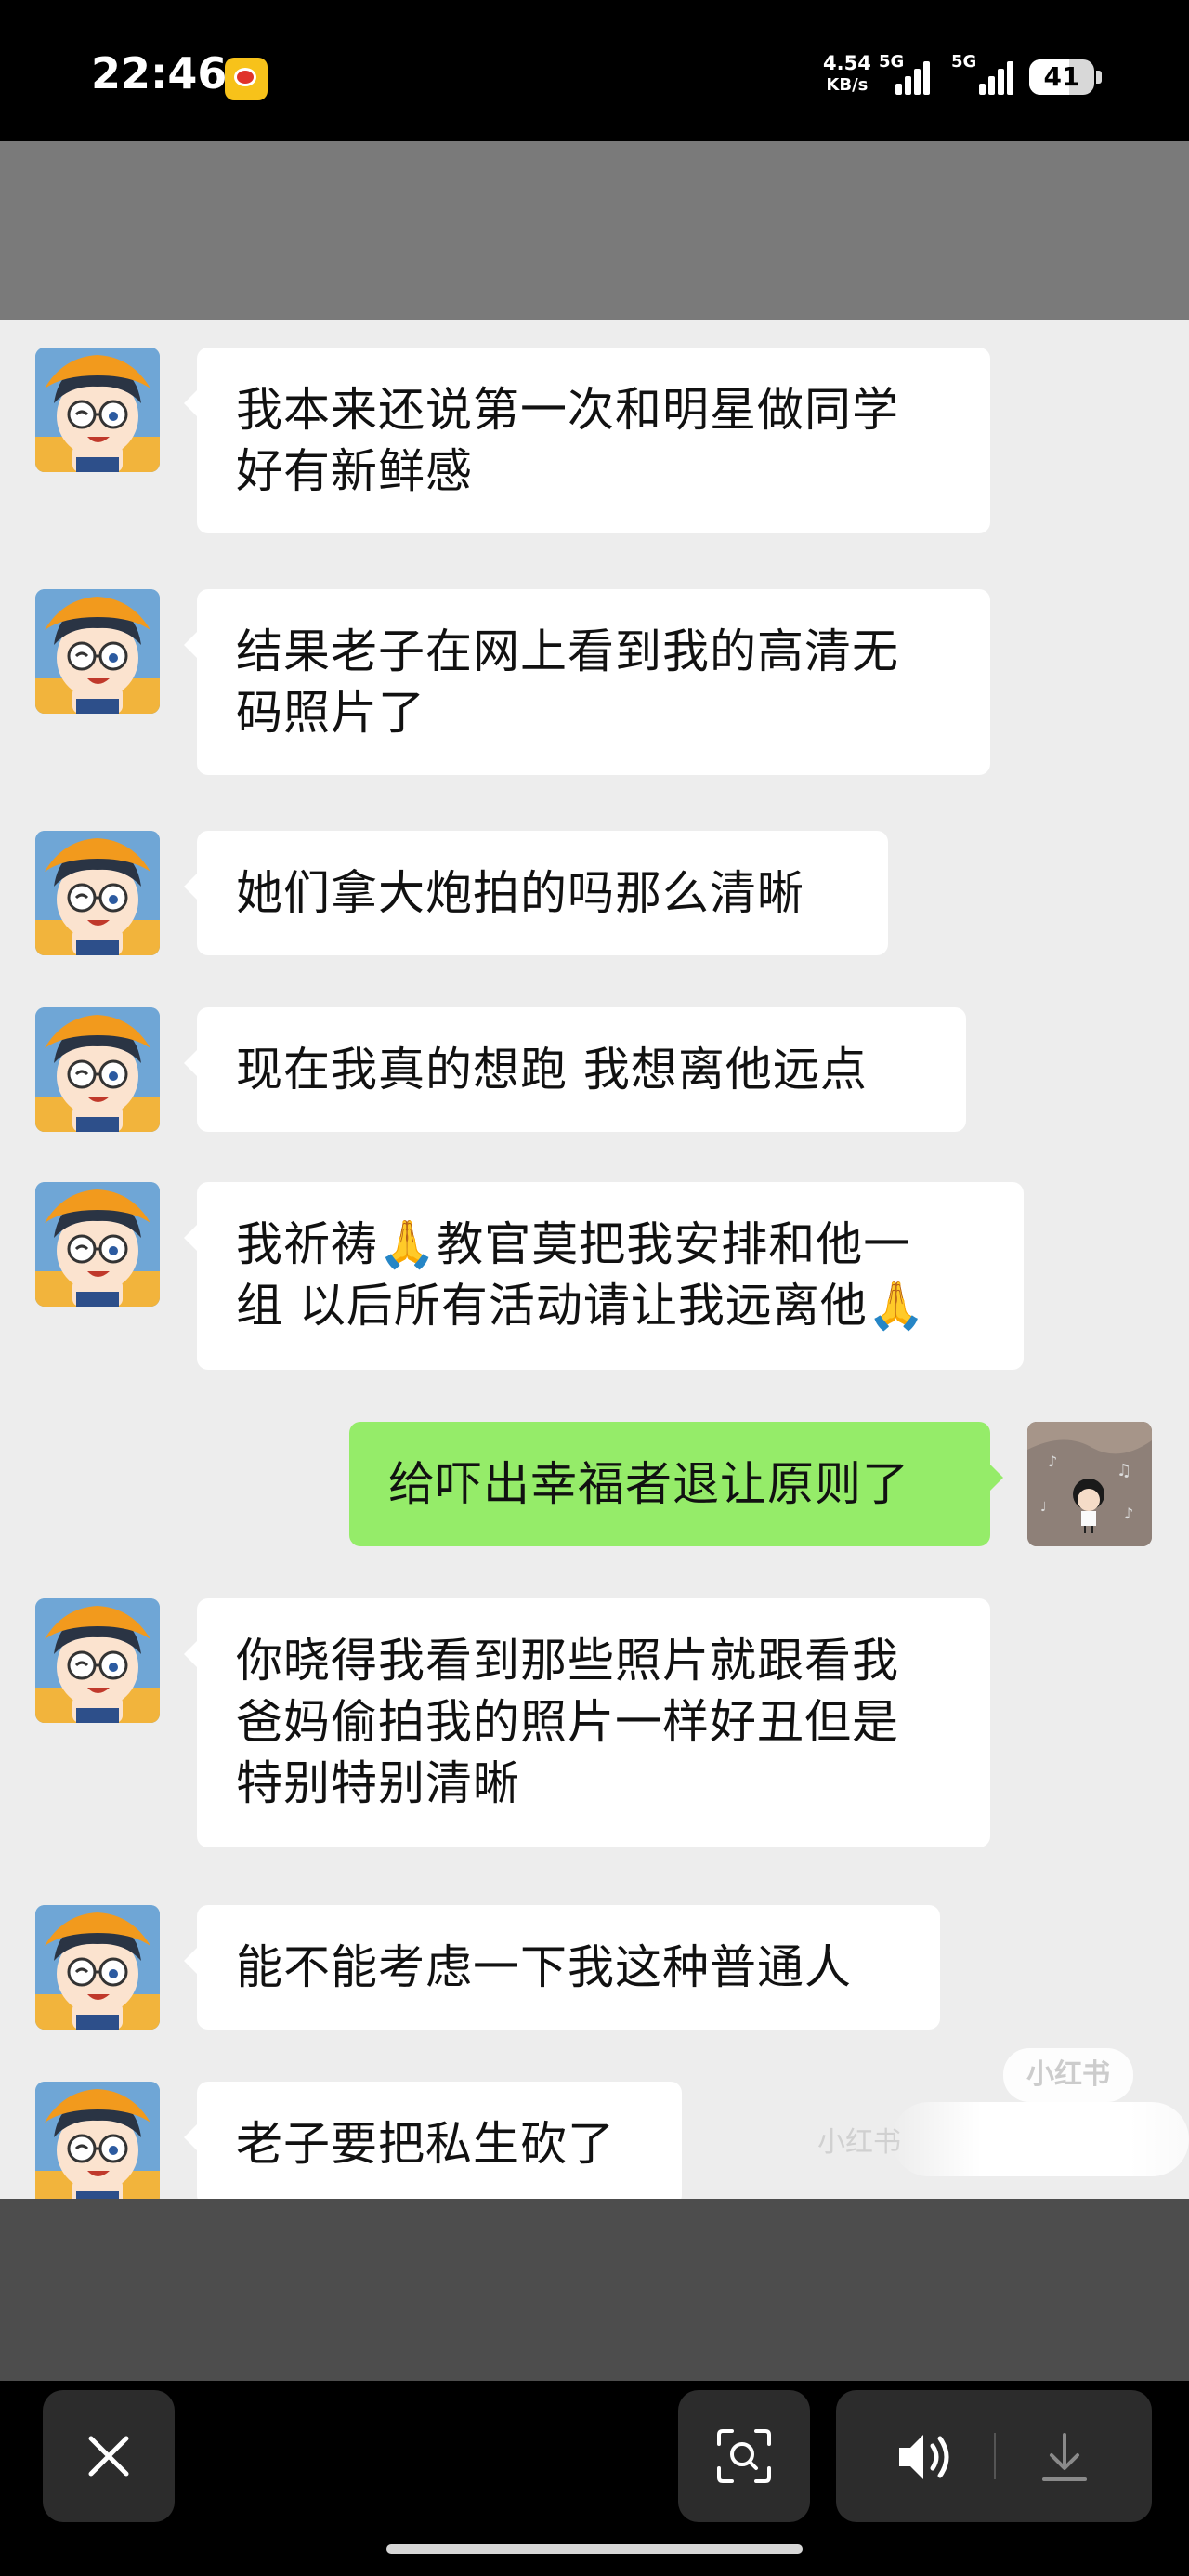 This screenshot has height=2576, width=1189. Describe the element at coordinates (848, 85) in the screenshot. I see `network-speed-unit: KB/s` at that location.